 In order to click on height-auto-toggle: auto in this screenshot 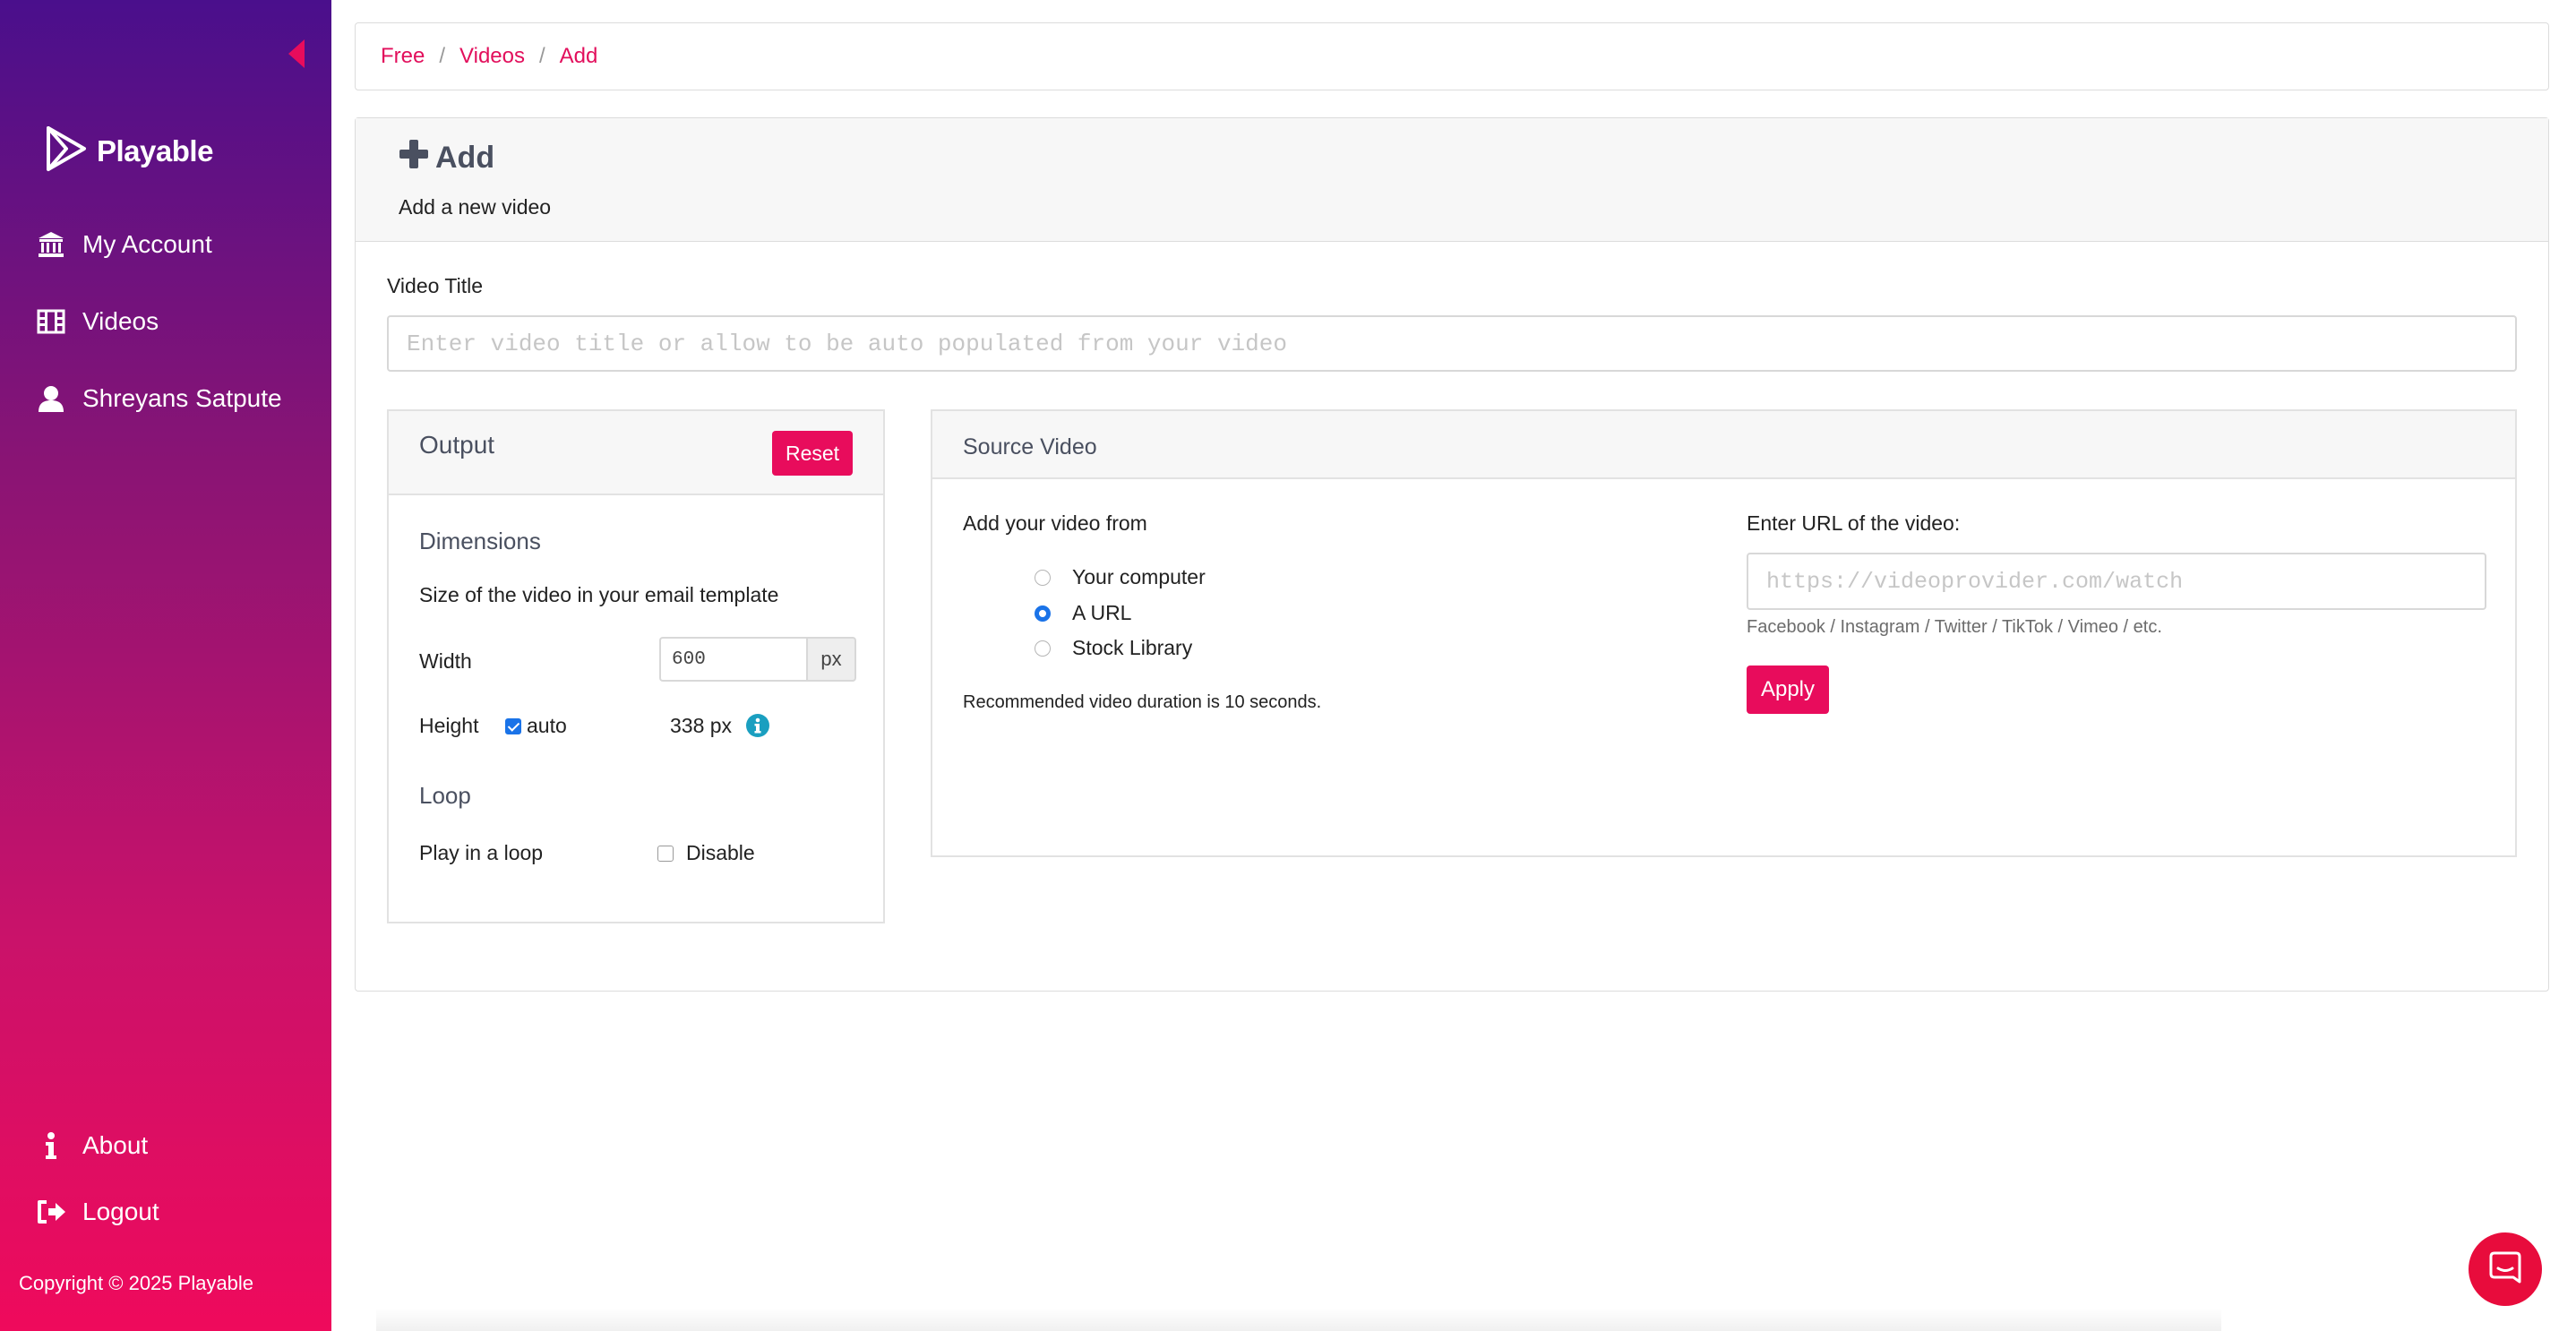, I will do `click(536, 726)`.